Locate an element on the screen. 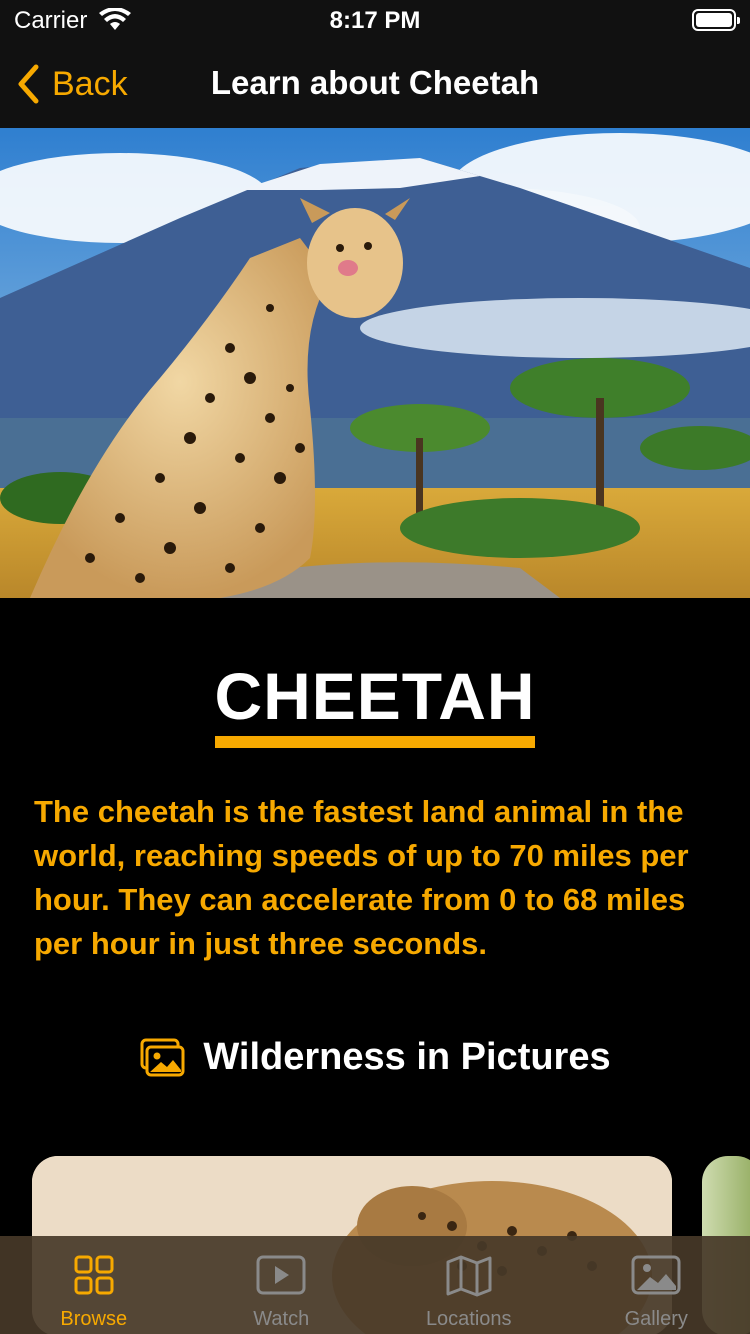  section-title: Wilderness in Pictures is located at coordinates (407, 1057).